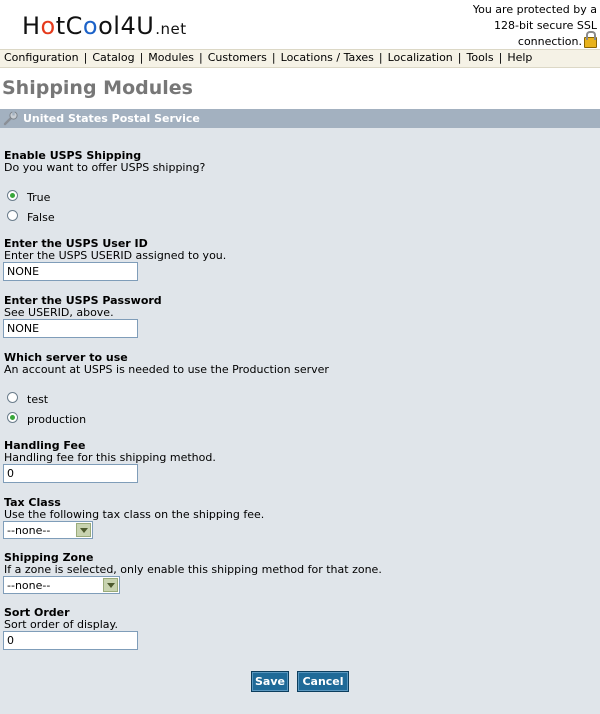 This screenshot has width=600, height=714. I want to click on tax-class-select: --none--, so click(48, 530).